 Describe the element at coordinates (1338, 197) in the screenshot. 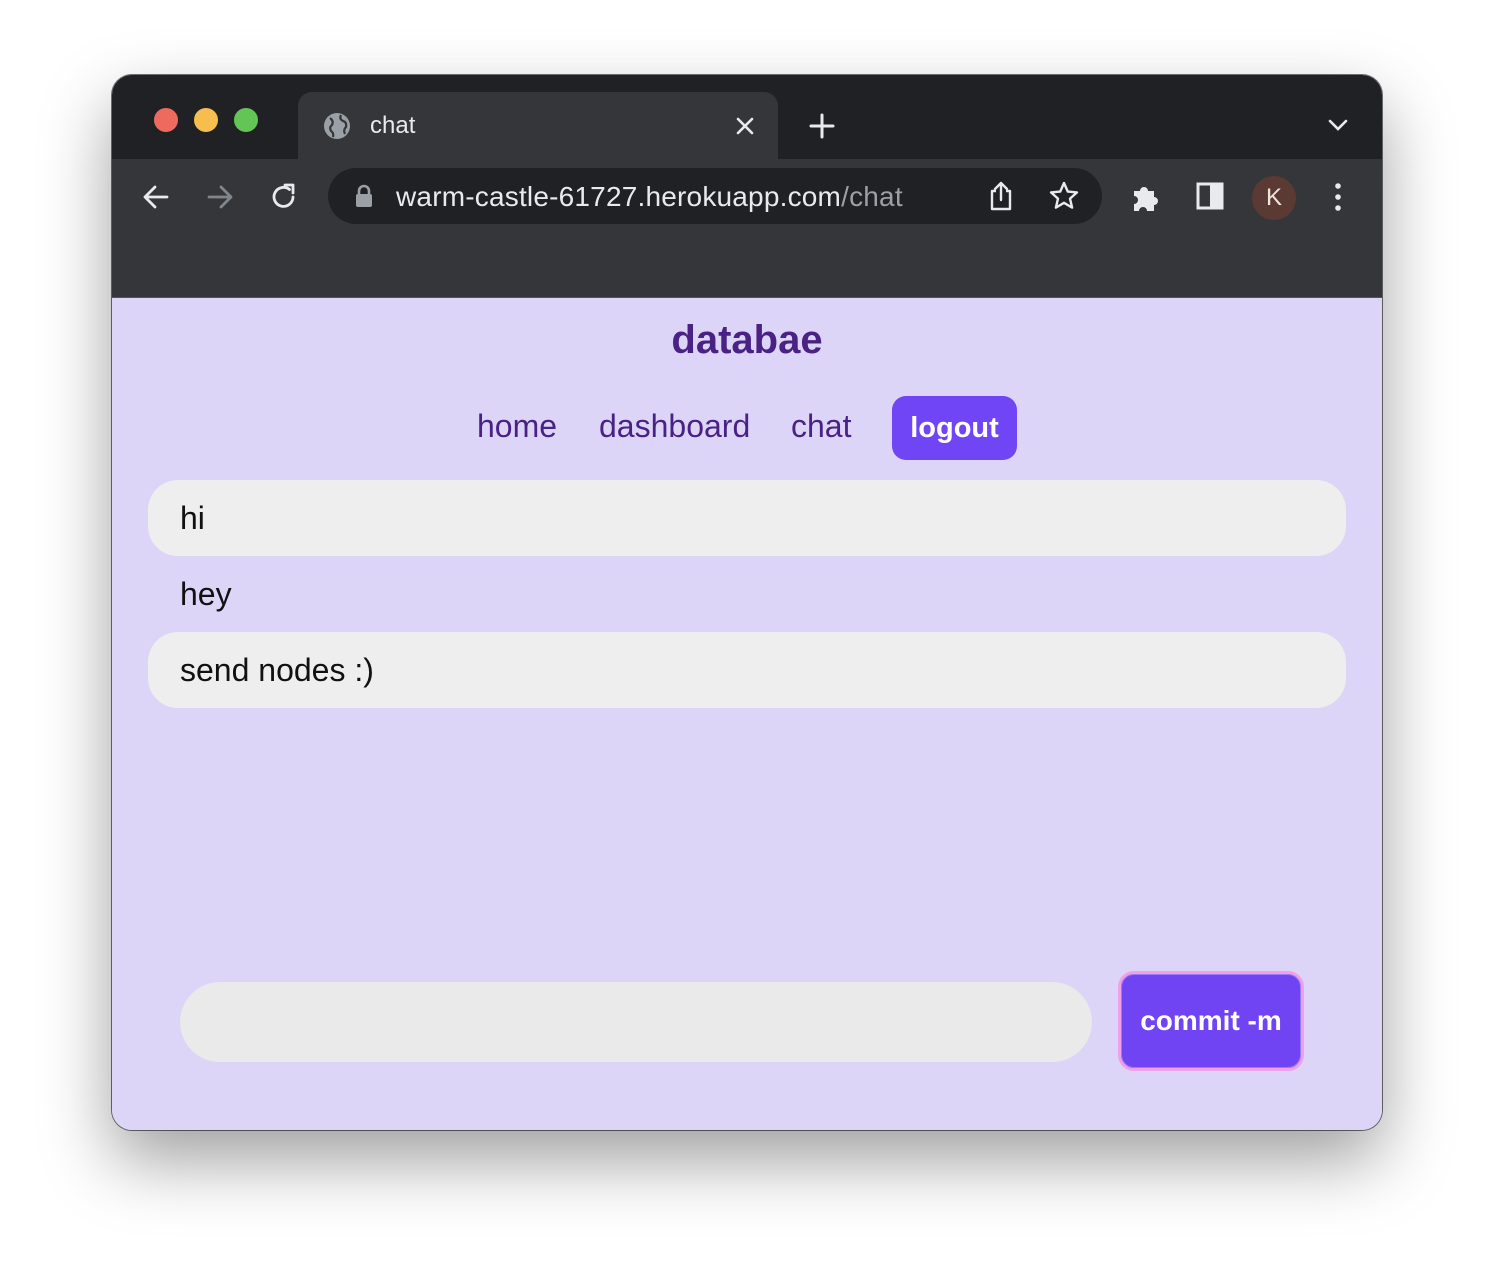

I see `kebab-menu-icon` at that location.